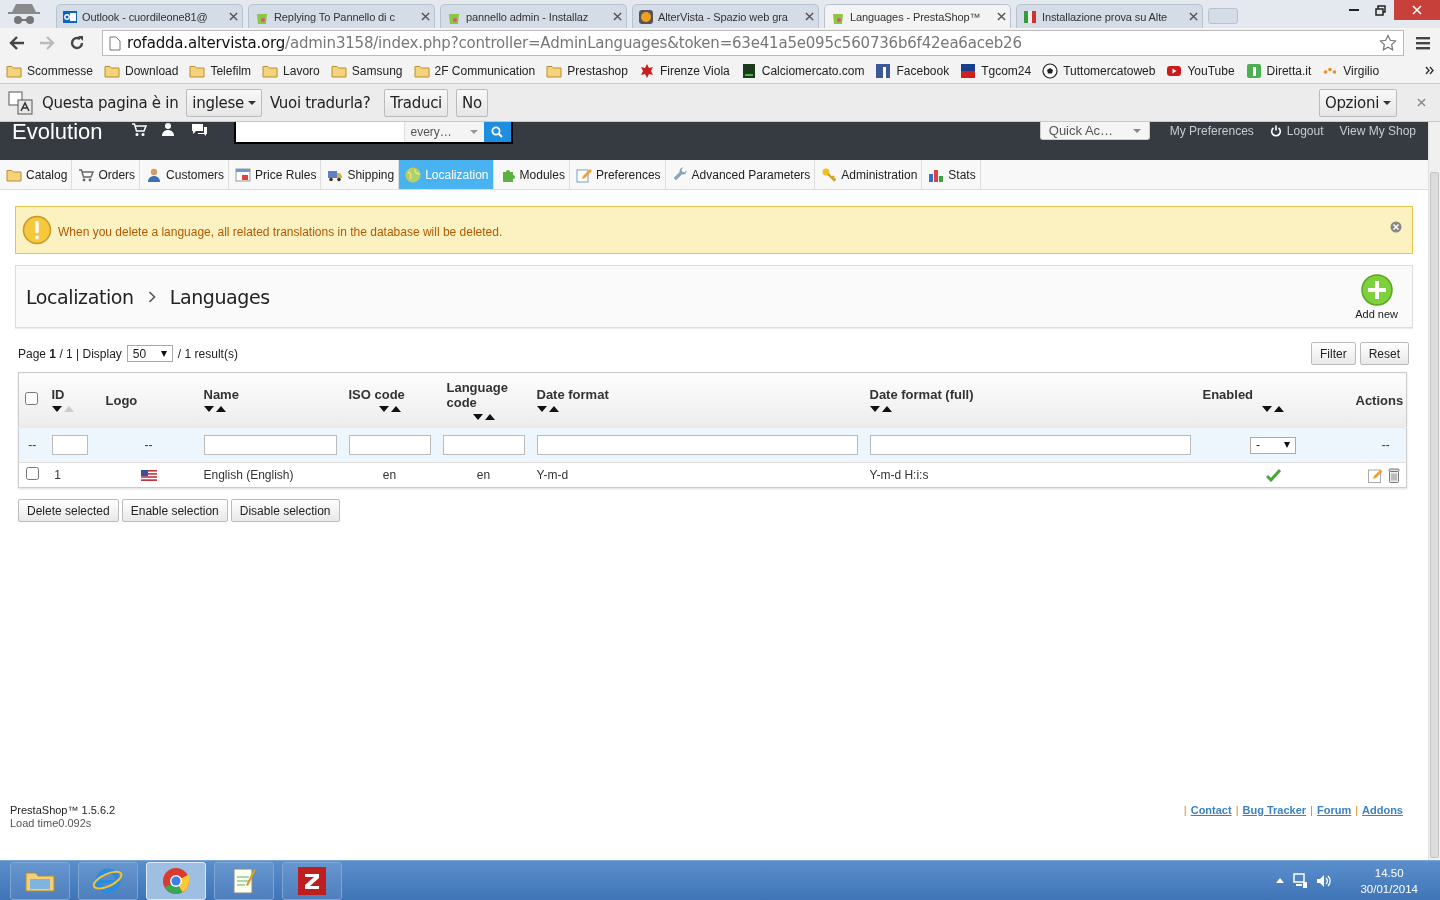  What do you see at coordinates (1334, 810) in the screenshot?
I see `footer-link: Forum` at bounding box center [1334, 810].